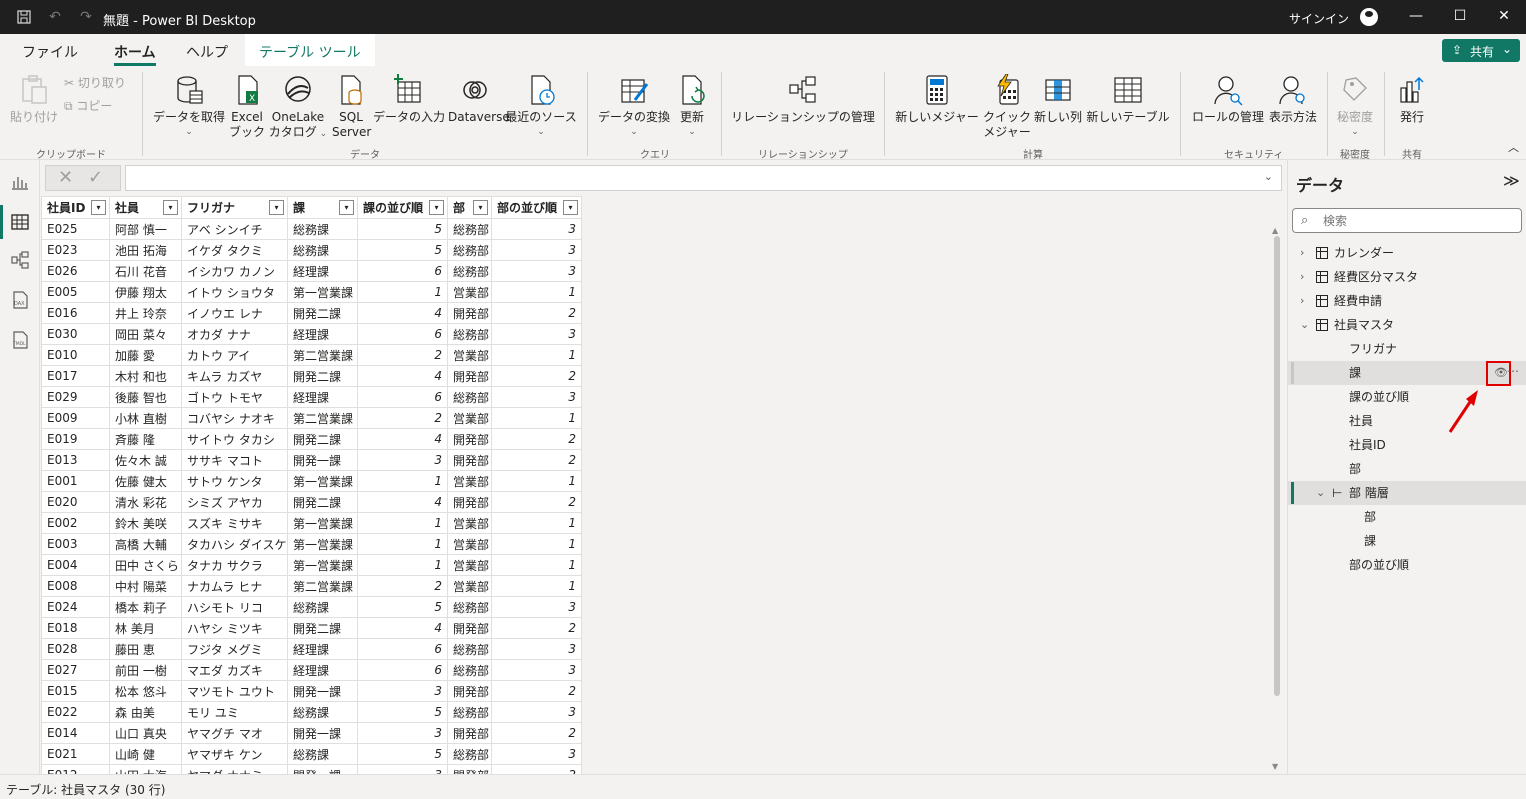 The width and height of the screenshot is (1526, 799). I want to click on get-data-button: データを取得 ⌄, so click(189, 106).